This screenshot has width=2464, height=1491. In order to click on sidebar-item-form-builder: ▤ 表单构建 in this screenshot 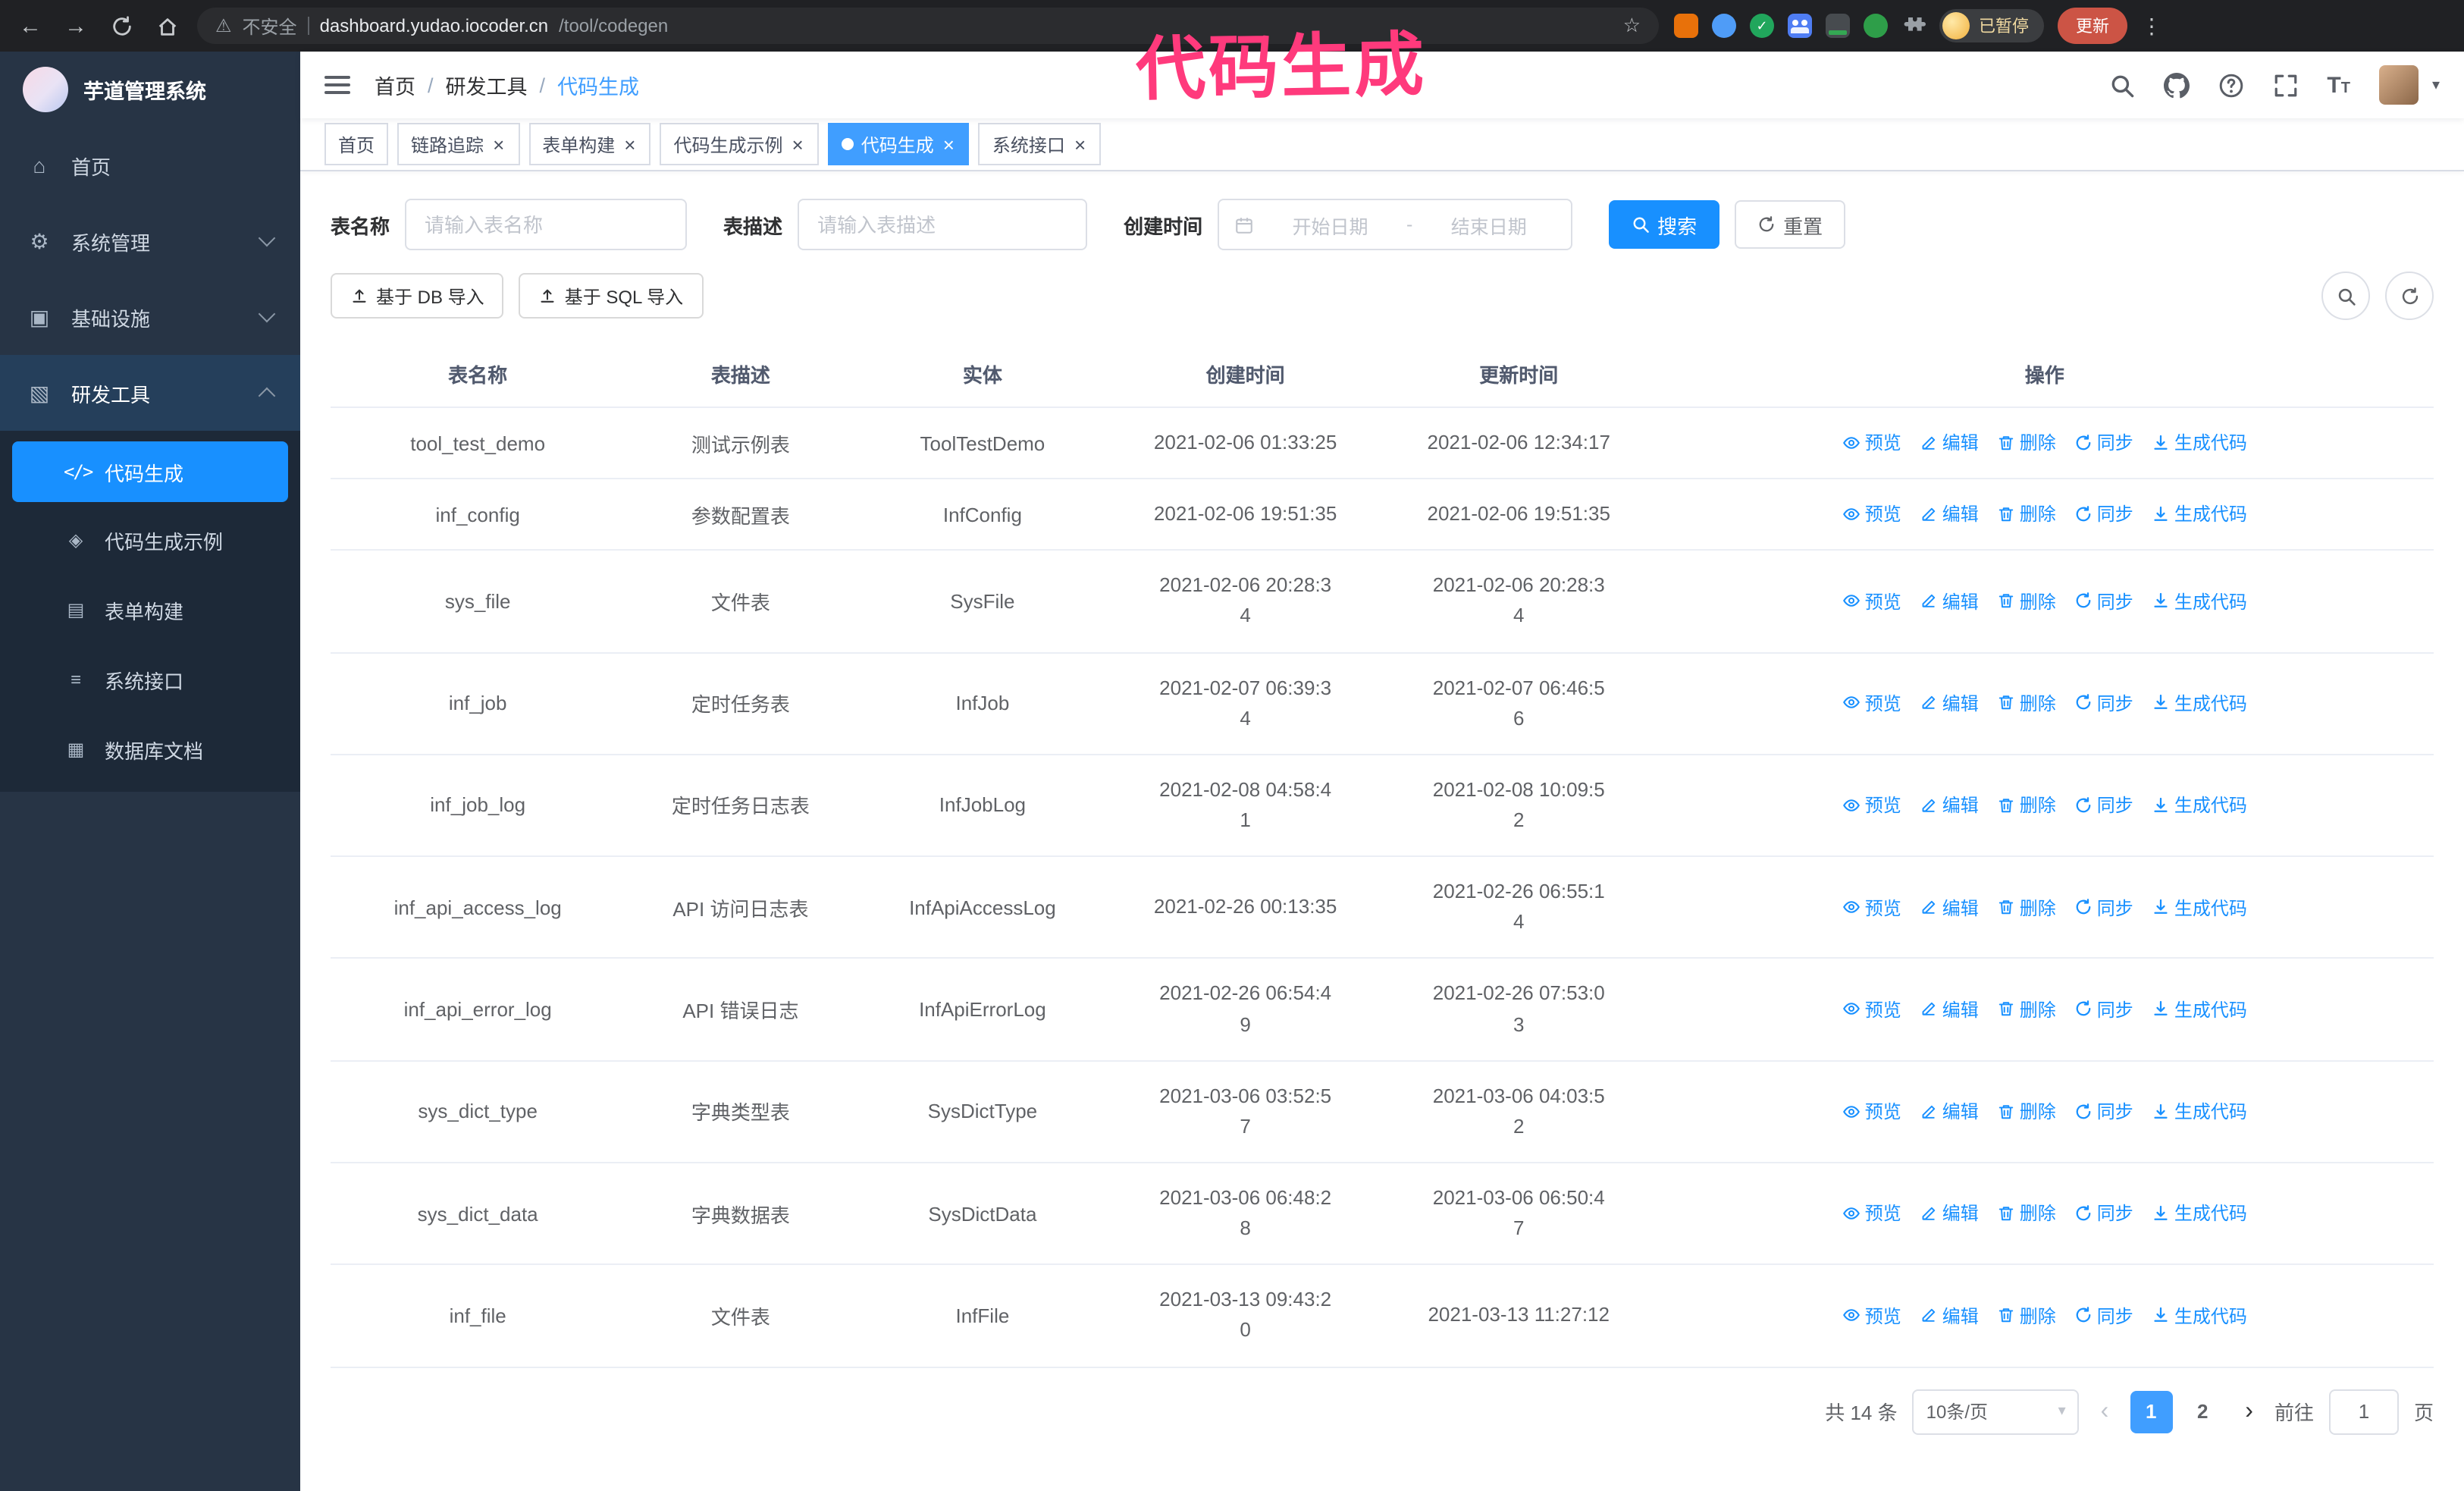, I will do `click(150, 610)`.